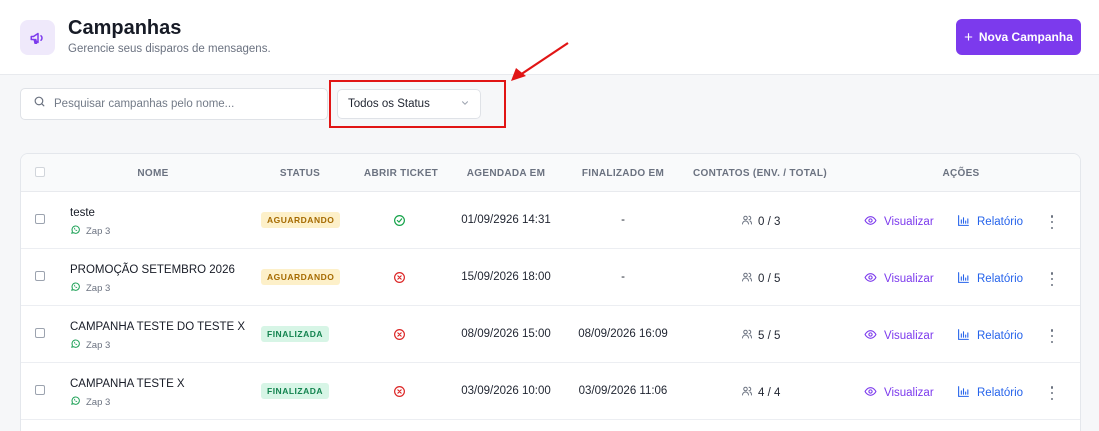 Image resolution: width=1099 pixels, height=431 pixels. Describe the element at coordinates (623, 391) in the screenshot. I see `finished-date: 03/09/2026 11:06` at that location.